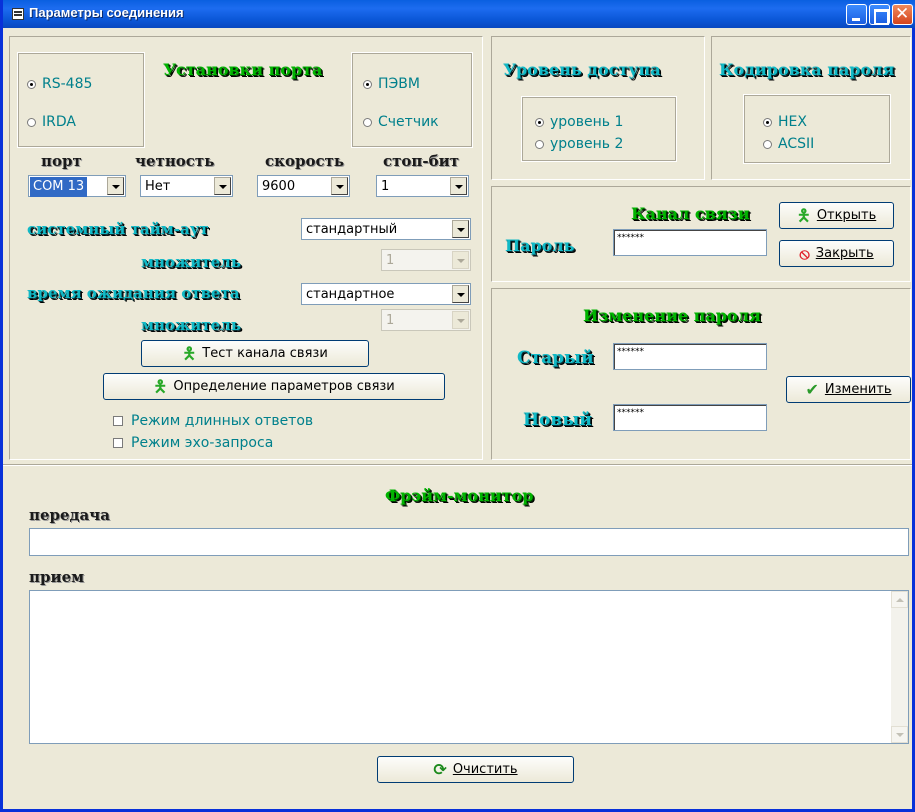 This screenshot has height=812, width=915. I want to click on test-channel-button-label: Тест канала связи, so click(265, 353).